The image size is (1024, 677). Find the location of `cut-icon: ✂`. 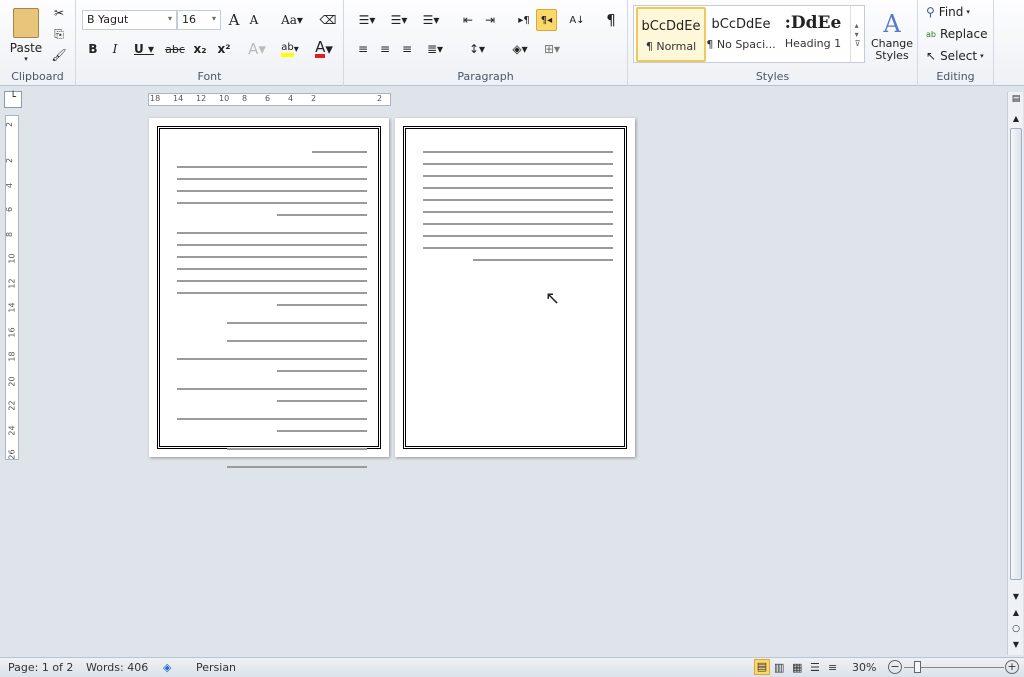

cut-icon: ✂ is located at coordinates (59, 13).